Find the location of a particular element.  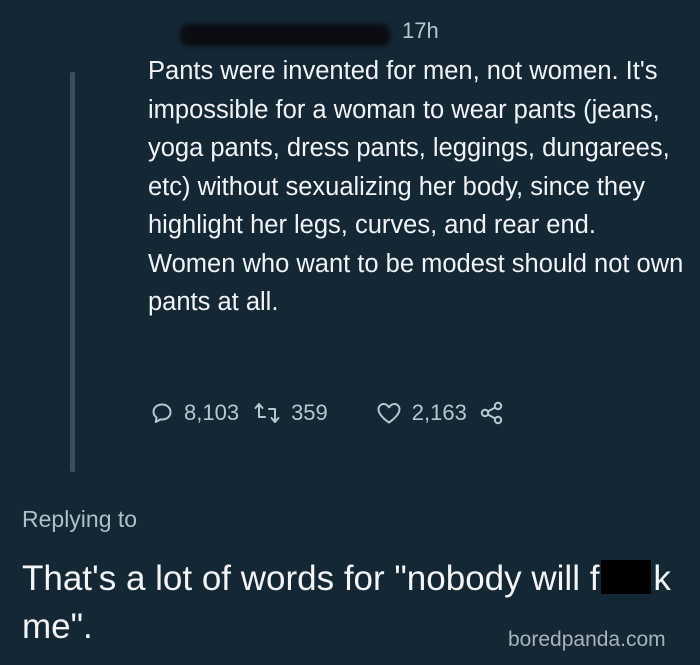

like-icon is located at coordinates (389, 413).